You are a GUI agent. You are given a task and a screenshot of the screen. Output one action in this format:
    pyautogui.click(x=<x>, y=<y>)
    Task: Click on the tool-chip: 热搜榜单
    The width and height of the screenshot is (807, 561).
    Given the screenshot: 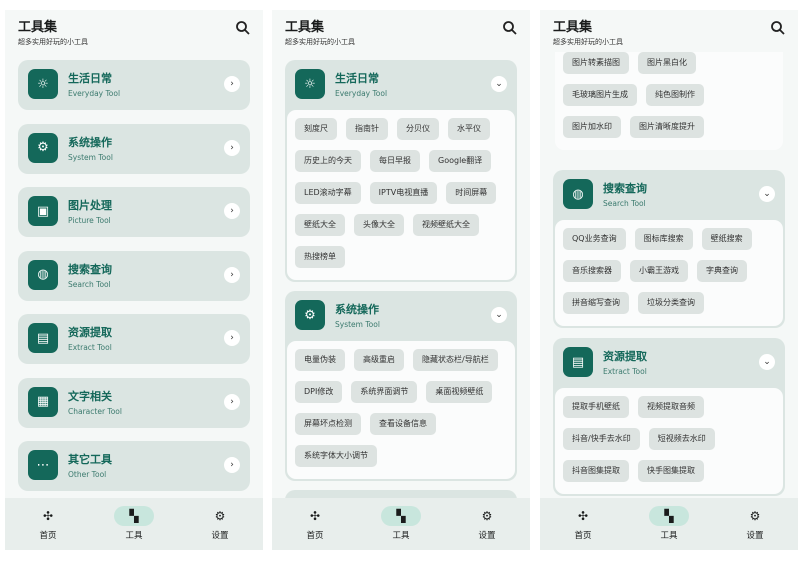 What is the action you would take?
    pyautogui.click(x=320, y=257)
    